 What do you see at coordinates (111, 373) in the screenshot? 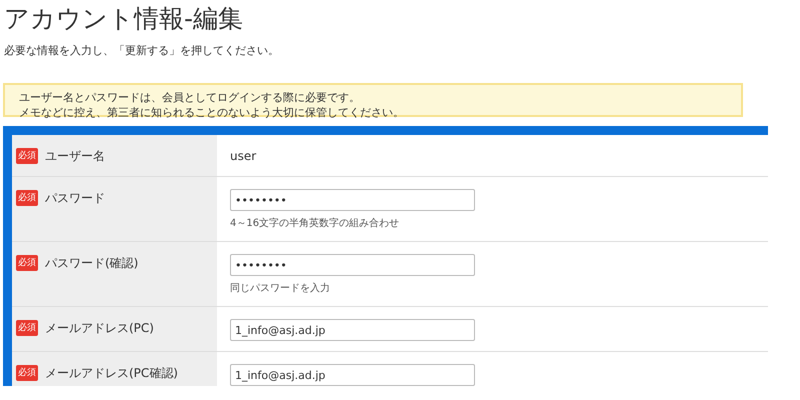
I see `field-label: メールアドレス(PC確認)` at bounding box center [111, 373].